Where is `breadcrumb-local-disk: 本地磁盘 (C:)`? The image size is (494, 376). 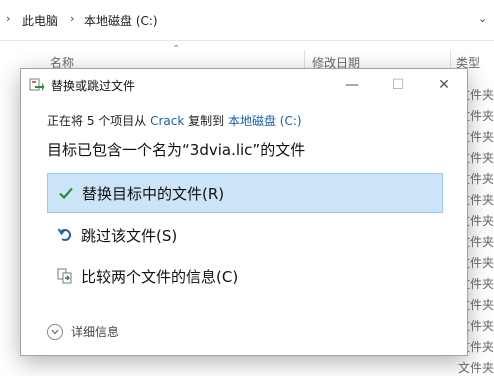
breadcrumb-local-disk: 本地磁盘 (C:) is located at coordinates (121, 20).